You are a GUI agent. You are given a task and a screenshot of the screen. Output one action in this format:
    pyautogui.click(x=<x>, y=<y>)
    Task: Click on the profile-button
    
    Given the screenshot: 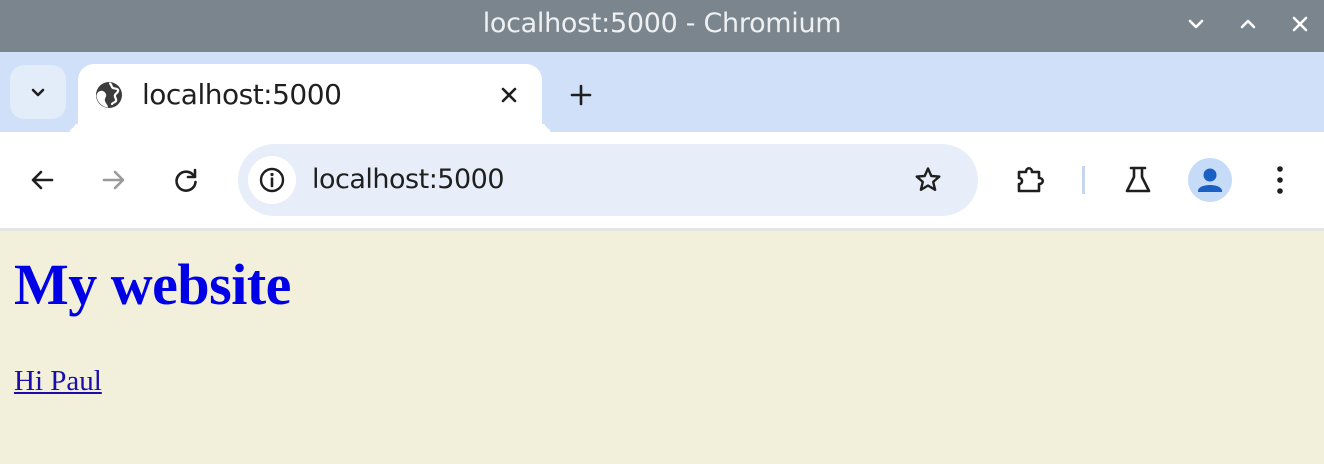 What is the action you would take?
    pyautogui.click(x=1210, y=180)
    